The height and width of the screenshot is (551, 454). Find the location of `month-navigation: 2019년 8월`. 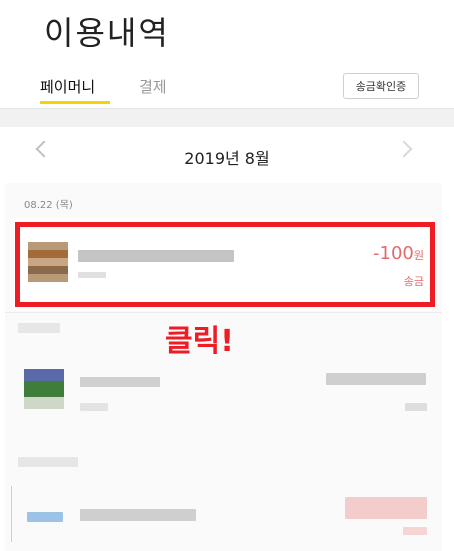

month-navigation: 2019년 8월 is located at coordinates (227, 155).